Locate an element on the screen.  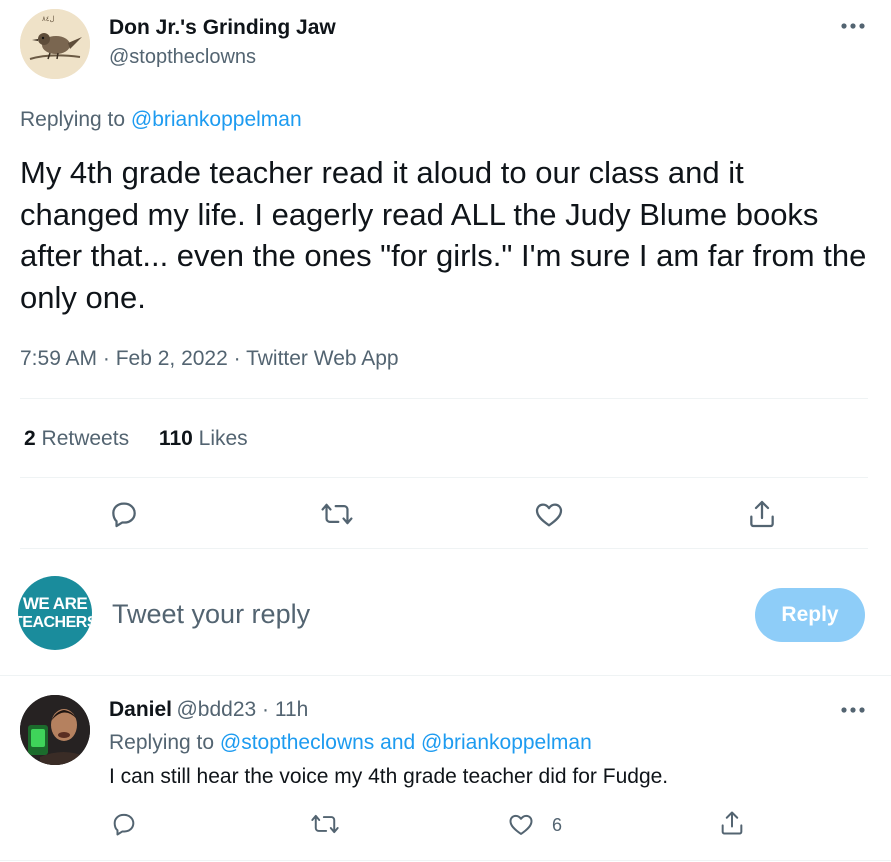
avatar-text-line1: WE ARE is located at coordinates (55, 603).